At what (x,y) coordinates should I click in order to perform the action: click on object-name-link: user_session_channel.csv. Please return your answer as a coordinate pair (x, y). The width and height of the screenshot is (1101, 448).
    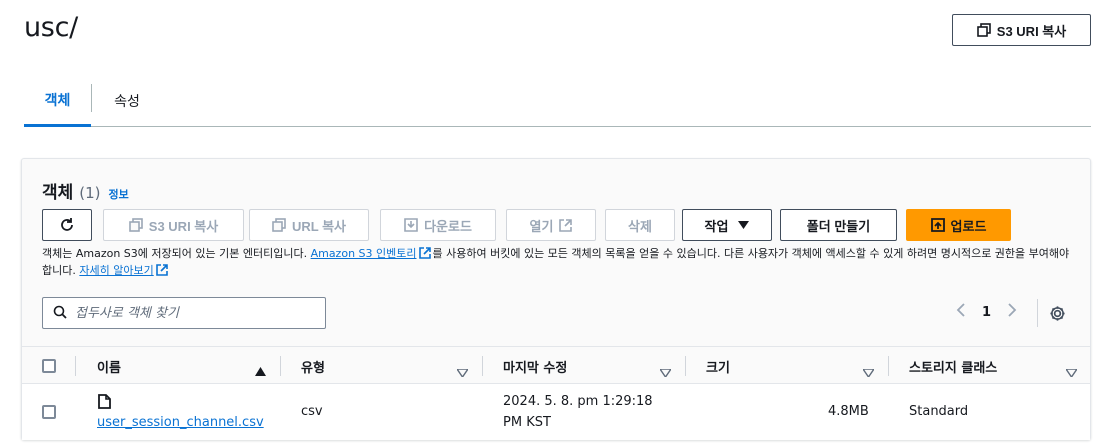
    Looking at the image, I should click on (180, 422).